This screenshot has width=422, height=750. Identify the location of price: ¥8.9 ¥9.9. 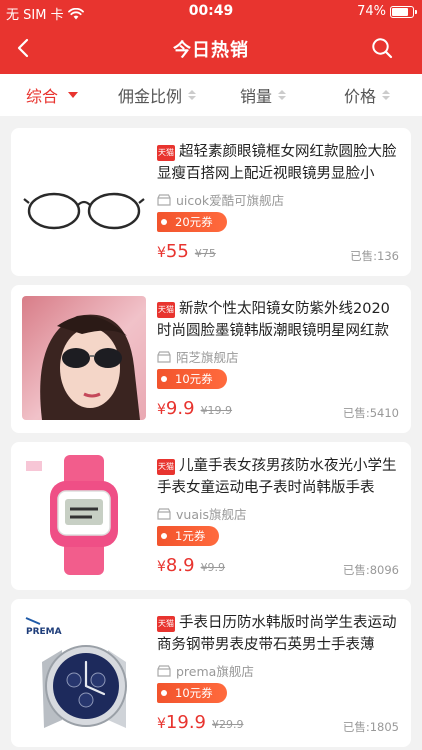
(191, 565).